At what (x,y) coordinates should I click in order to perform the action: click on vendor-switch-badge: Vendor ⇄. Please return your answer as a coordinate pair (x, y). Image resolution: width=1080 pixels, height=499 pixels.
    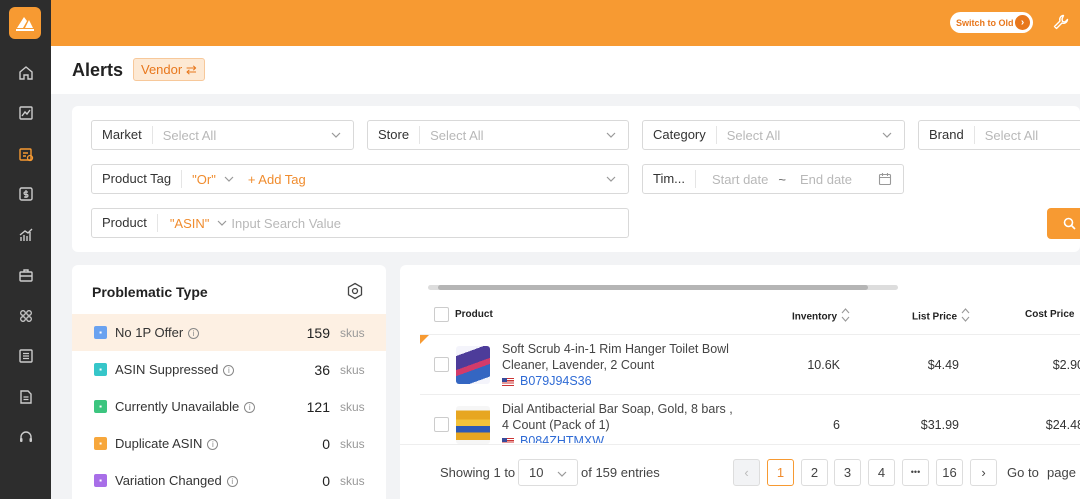
    Looking at the image, I should click on (169, 69).